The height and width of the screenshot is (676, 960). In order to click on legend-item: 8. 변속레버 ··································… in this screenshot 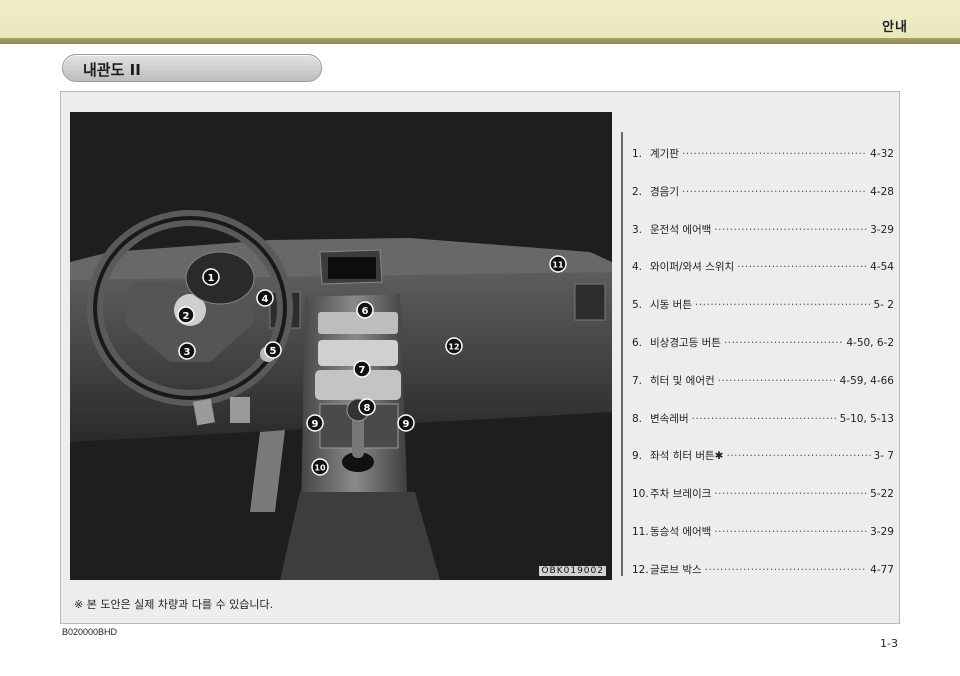, I will do `click(763, 430)`.